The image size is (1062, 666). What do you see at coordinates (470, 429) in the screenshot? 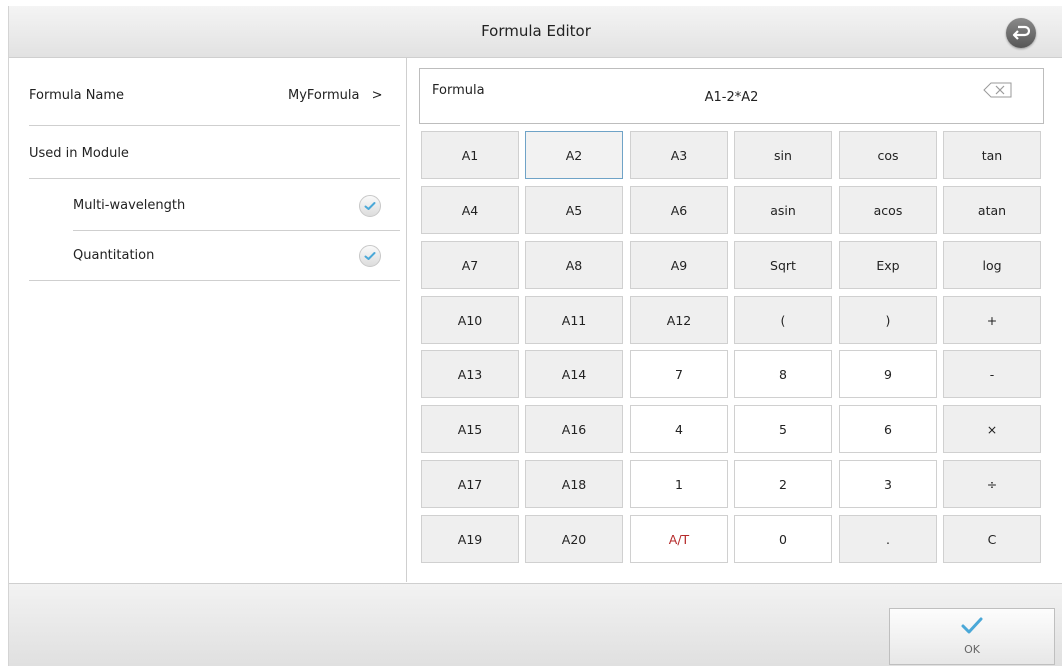
I see `key-a15: A15` at bounding box center [470, 429].